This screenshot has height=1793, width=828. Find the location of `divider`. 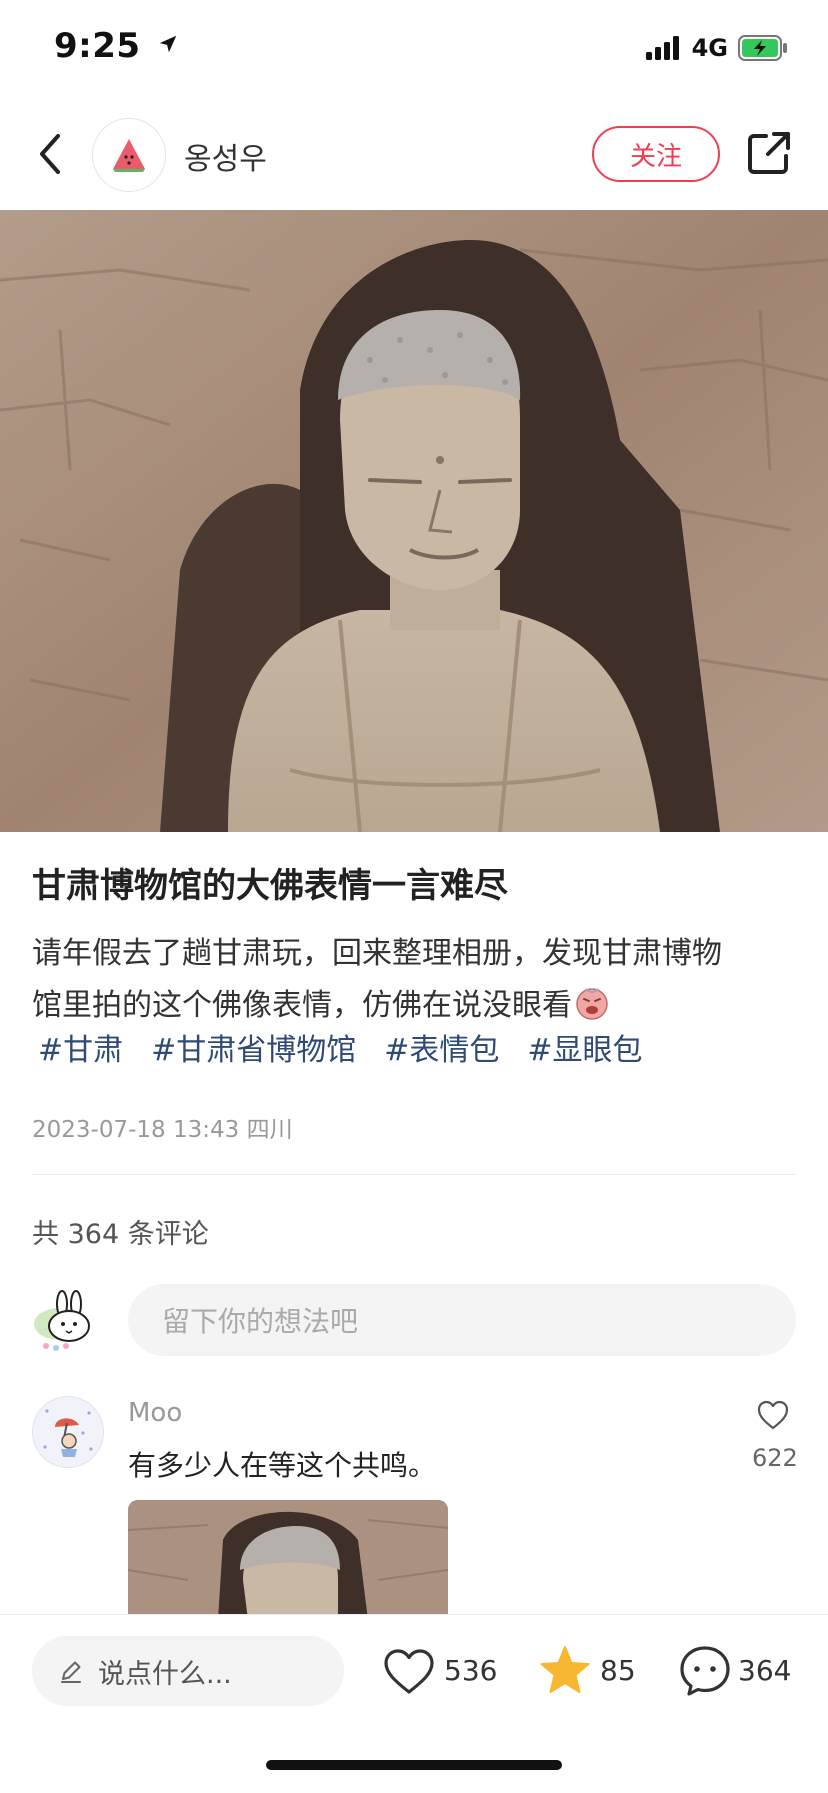

divider is located at coordinates (414, 1174).